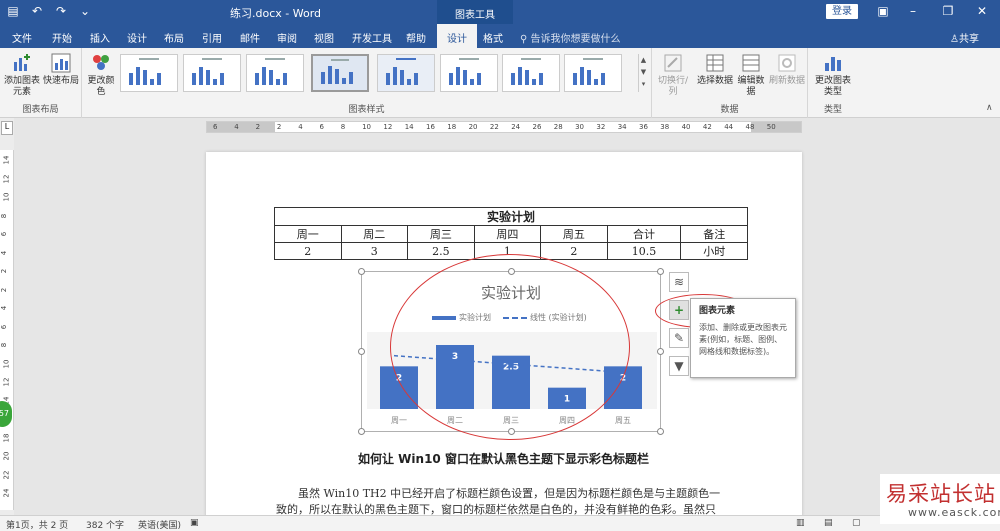 This screenshot has height=531, width=1000. Describe the element at coordinates (751, 75) in the screenshot. I see `edit-data-button: 编辑数据` at that location.